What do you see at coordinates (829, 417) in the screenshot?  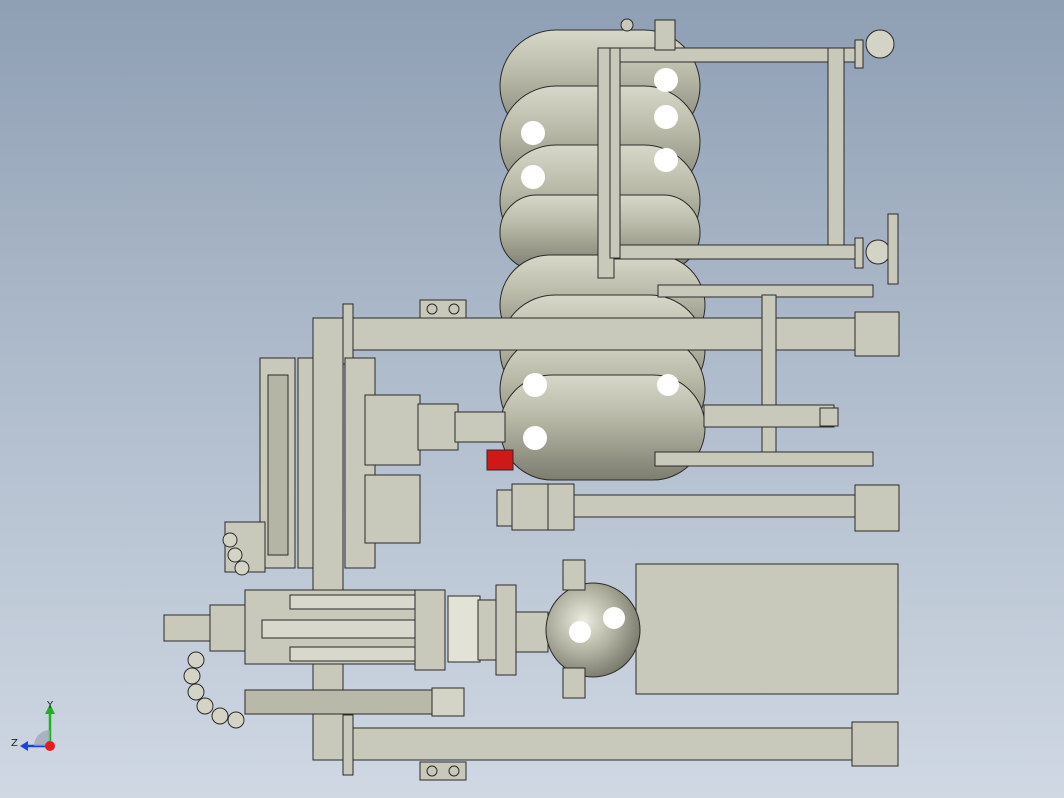 I see `actuator-end` at bounding box center [829, 417].